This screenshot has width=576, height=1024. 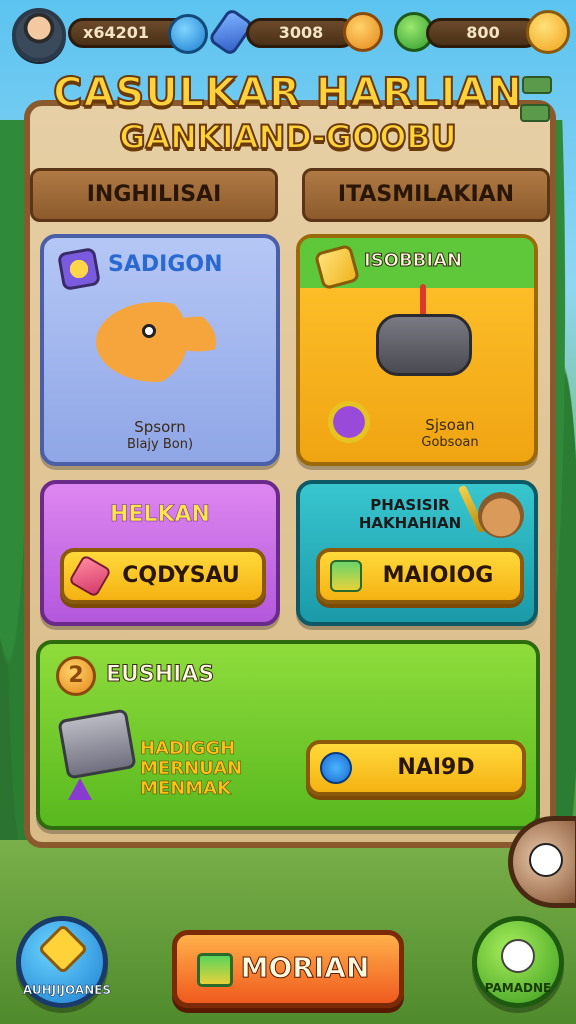 I want to click on purple-card-button: CQDYSAU, so click(x=163, y=576).